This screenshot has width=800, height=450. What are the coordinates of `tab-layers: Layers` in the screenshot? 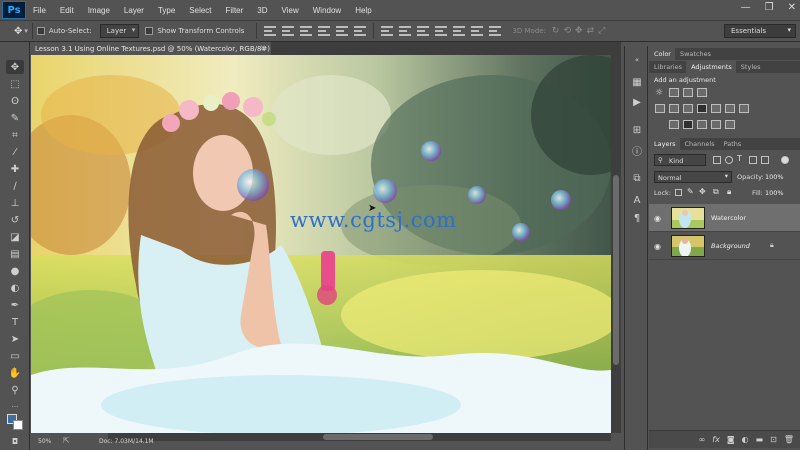 It's located at (664, 144).